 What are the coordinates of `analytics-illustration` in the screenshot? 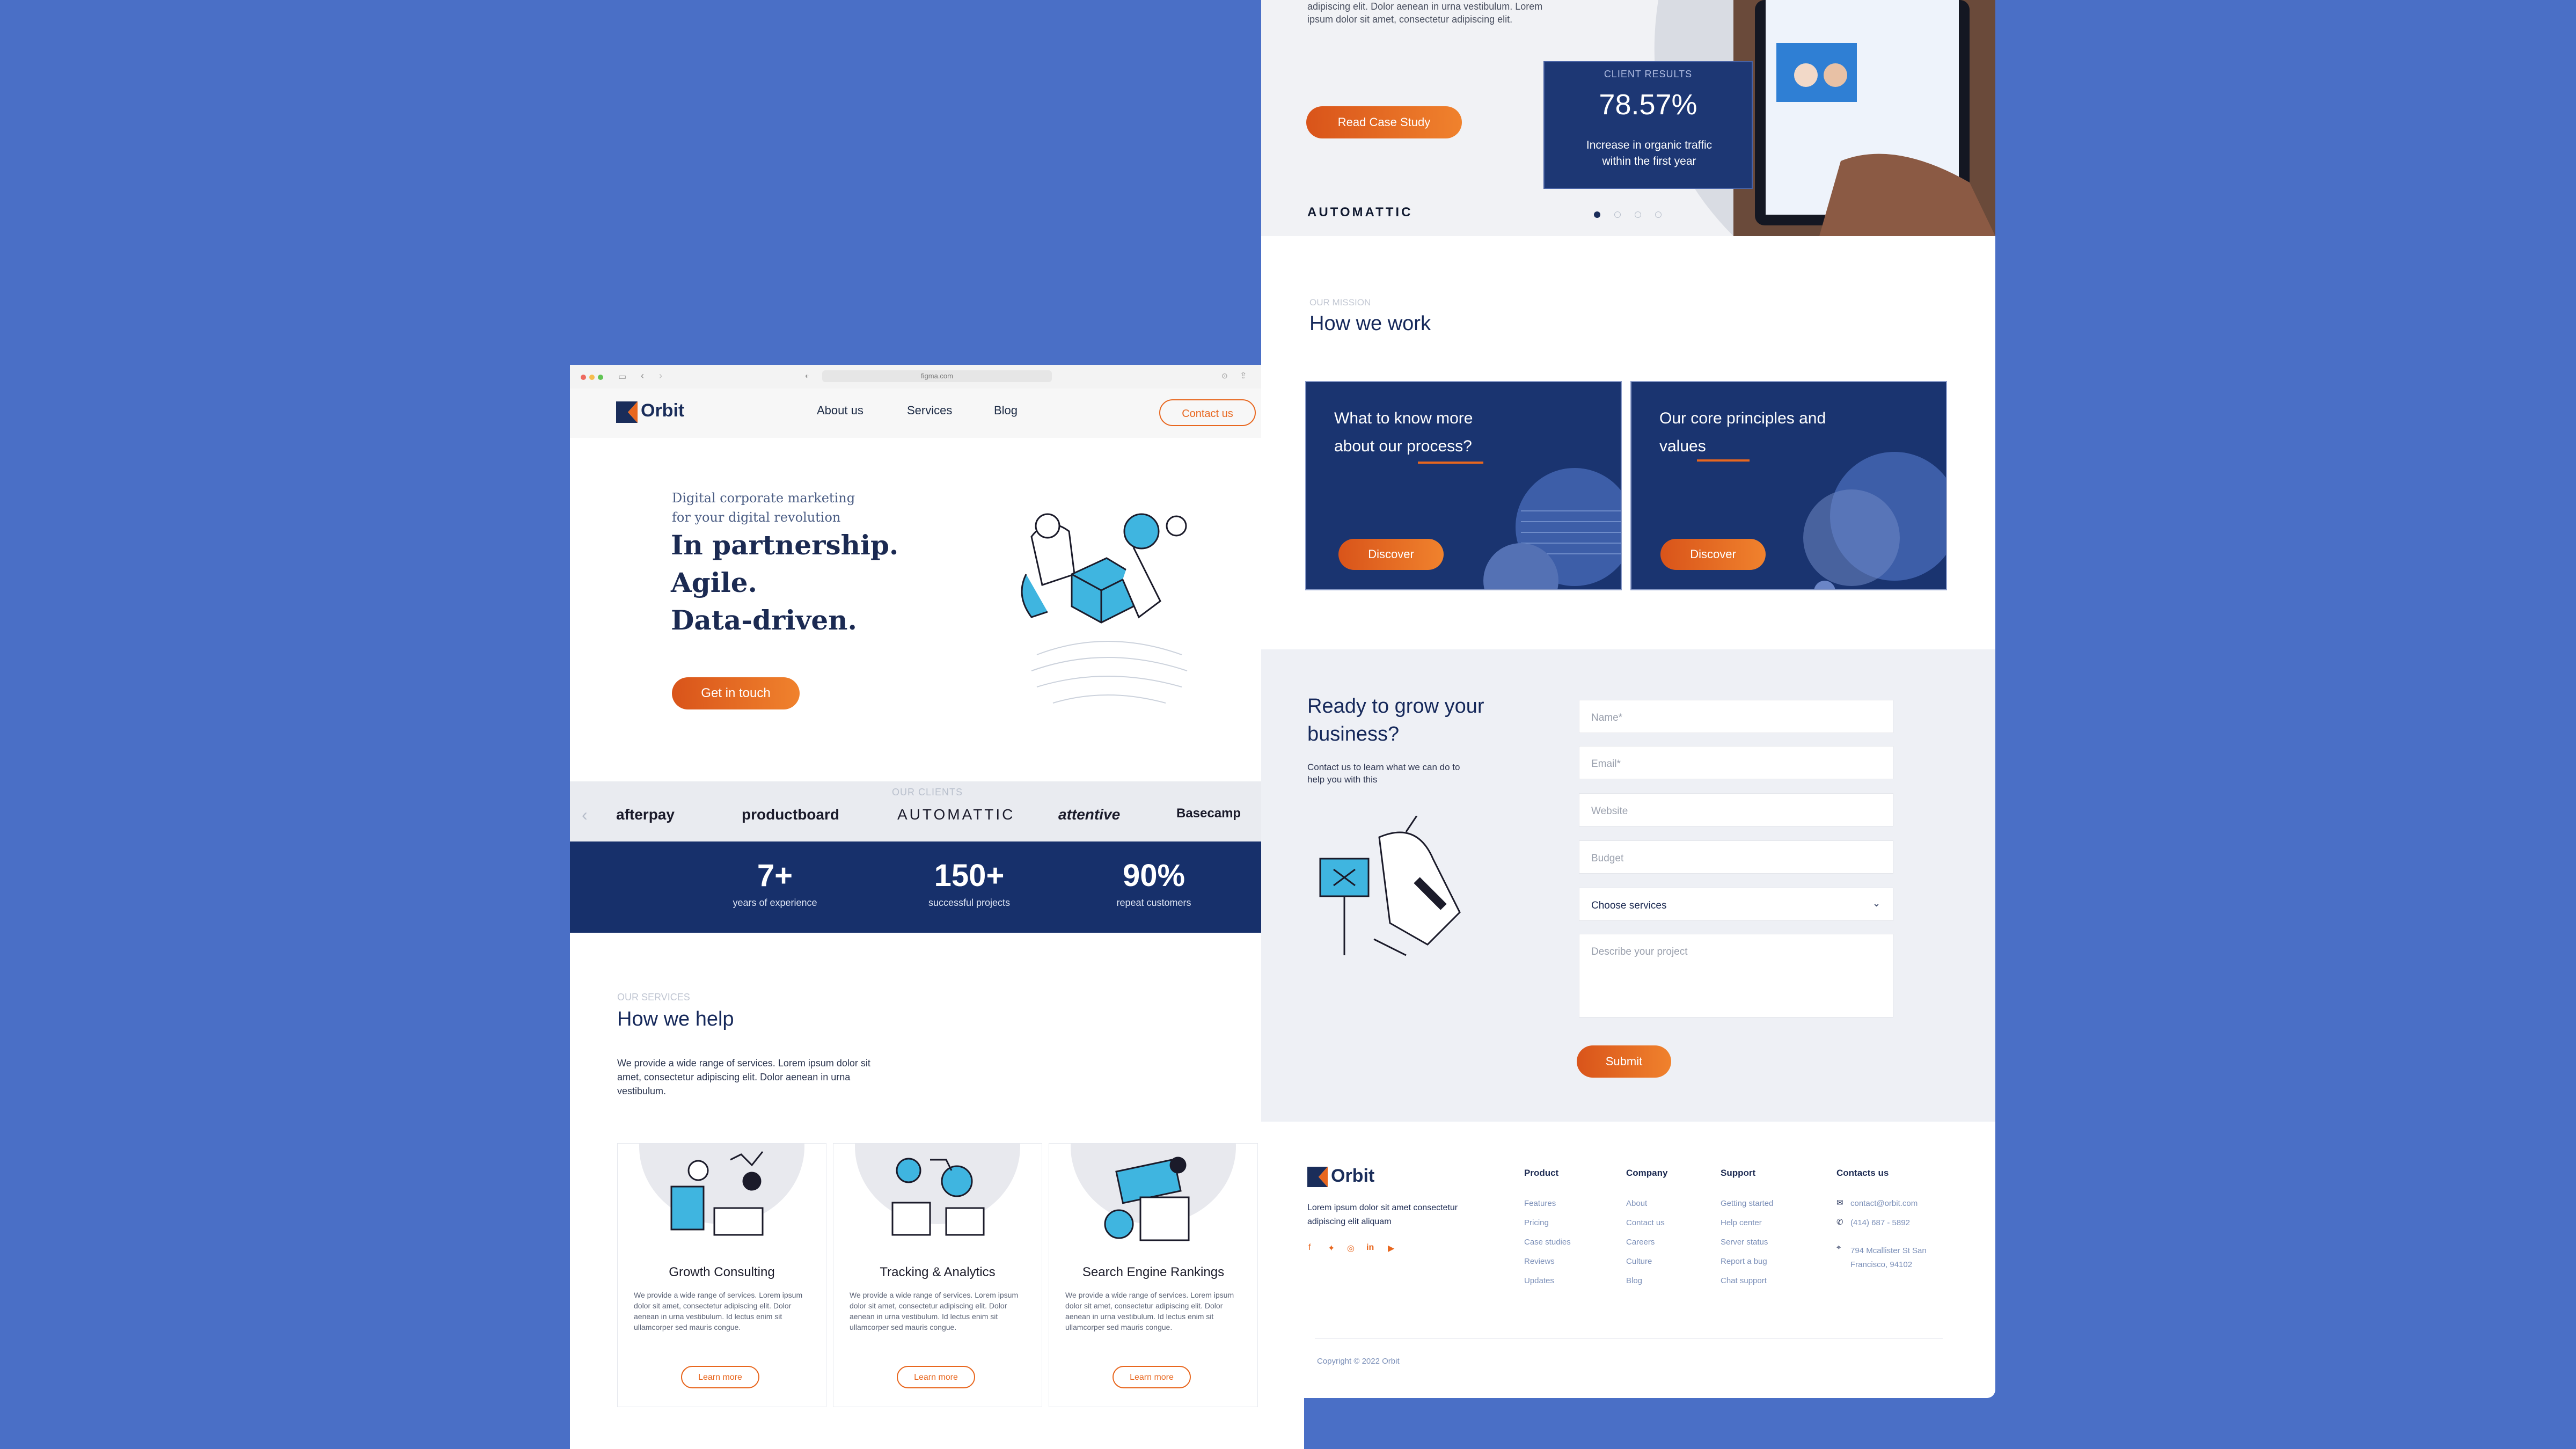 It's located at (938, 1197).